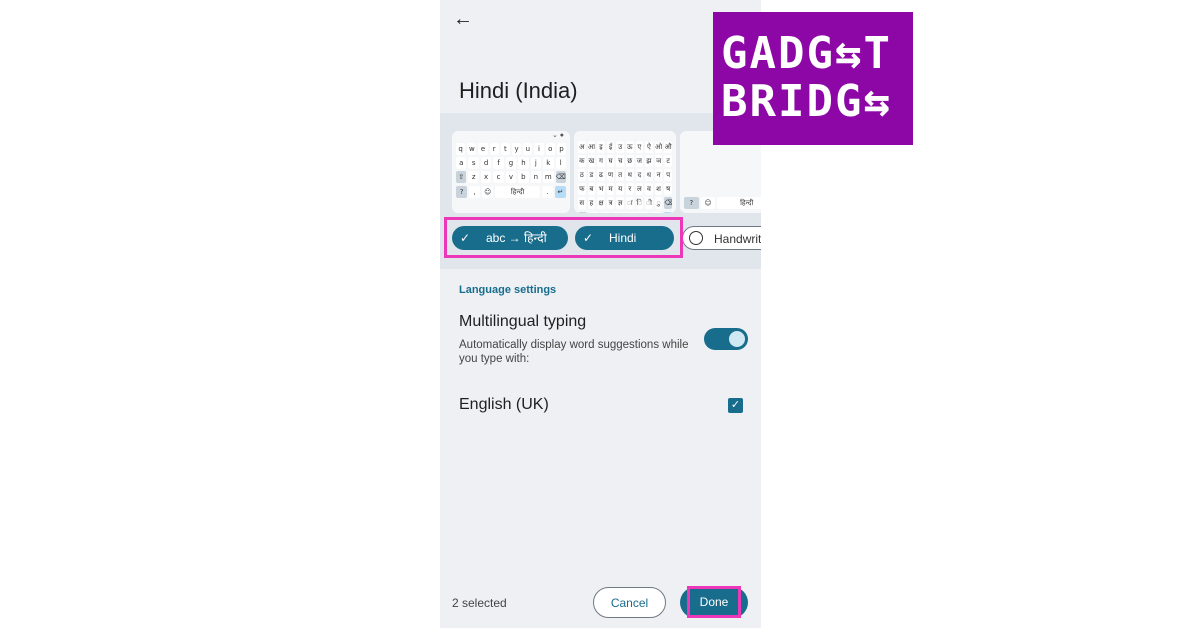 The width and height of the screenshot is (1200, 628). I want to click on key: य, so click(620, 189).